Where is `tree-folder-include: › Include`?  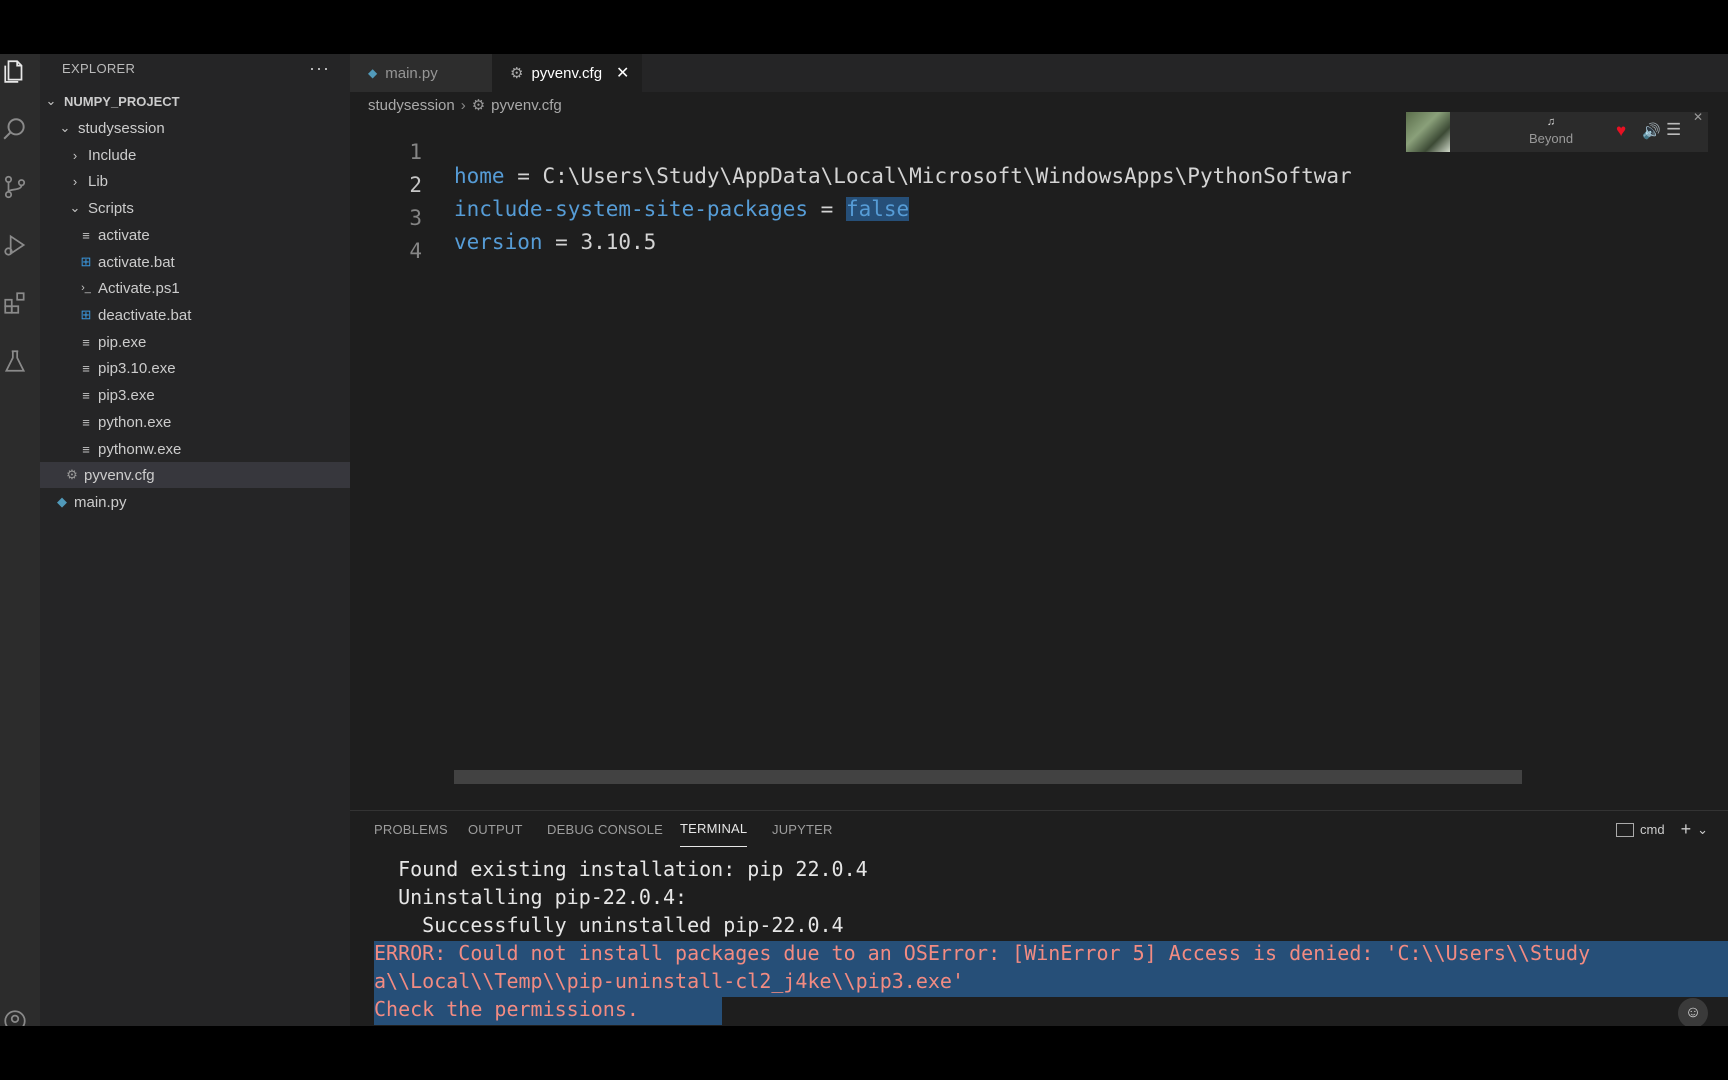 tree-folder-include: › Include is located at coordinates (195, 155).